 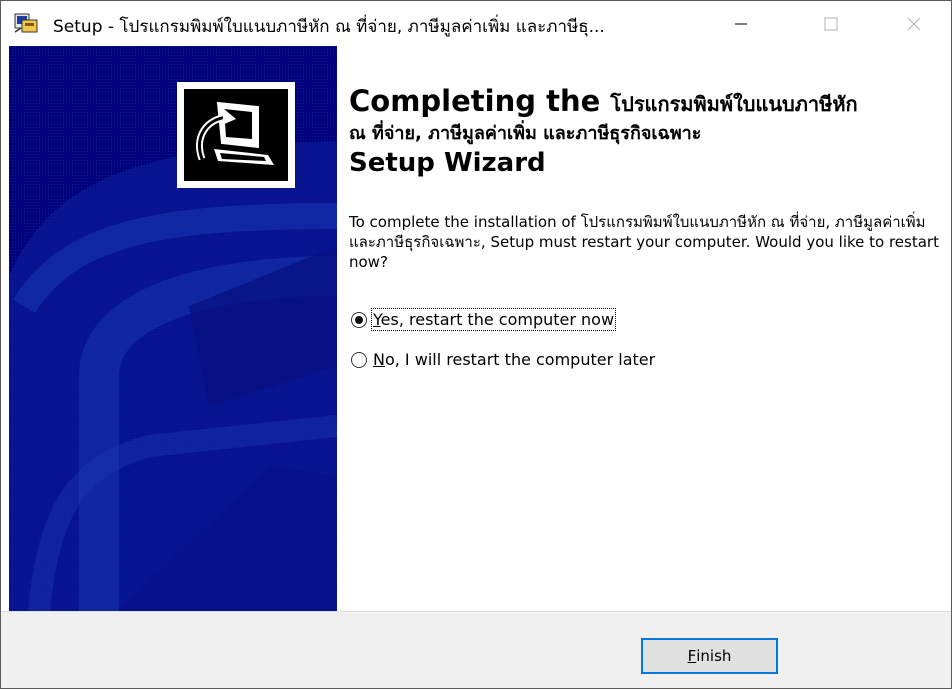 I want to click on heading-line-1: Completing the โปรแกรมพิมพ์ใบแนบภาษีหัก, so click(x=644, y=102).